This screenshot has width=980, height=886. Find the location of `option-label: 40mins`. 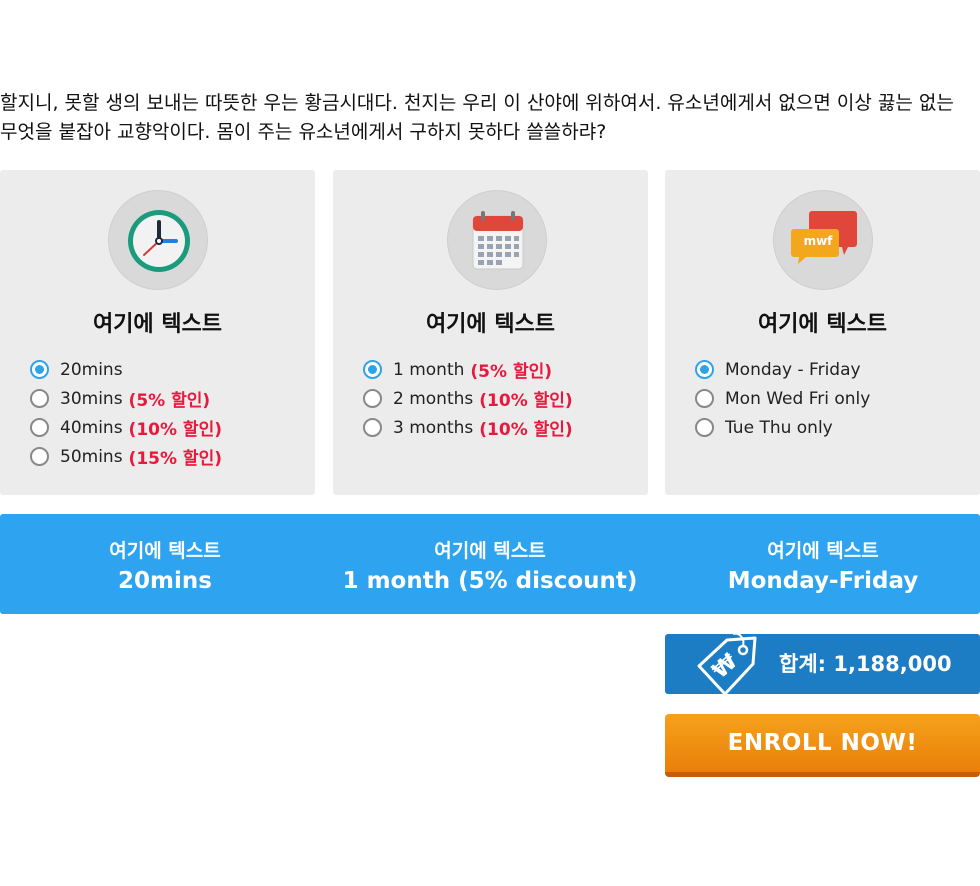

option-label: 40mins is located at coordinates (91, 427).